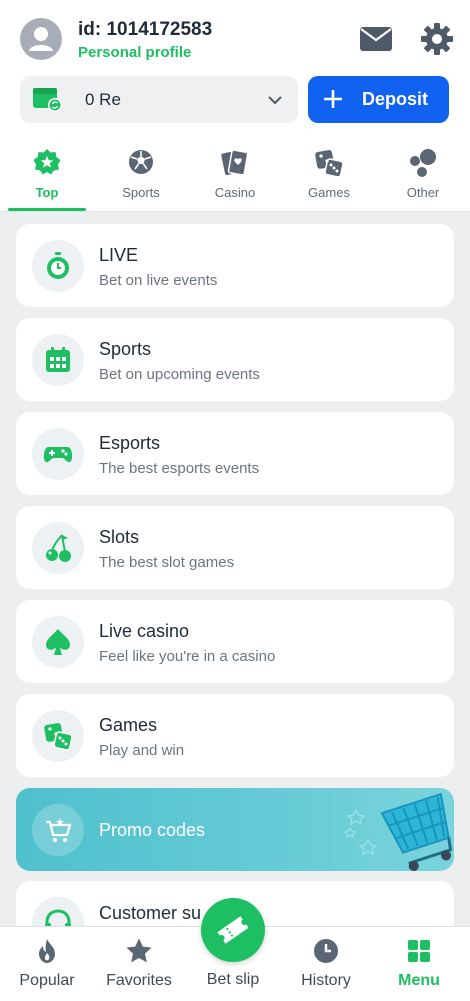 The height and width of the screenshot is (1001, 470). What do you see at coordinates (141, 163) in the screenshot?
I see `soccer-ball-icon` at bounding box center [141, 163].